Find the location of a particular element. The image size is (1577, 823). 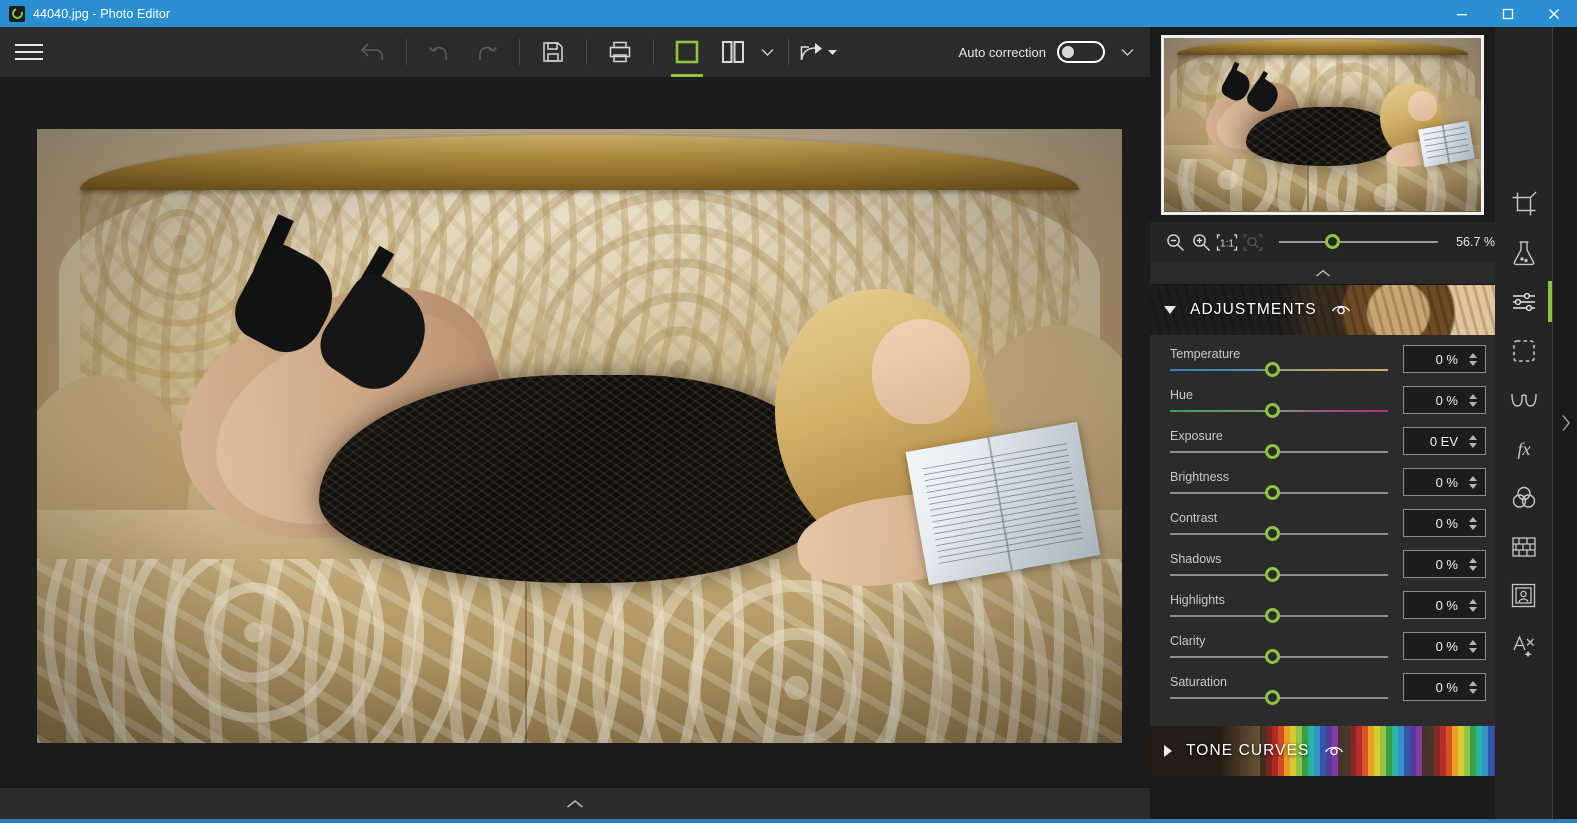

one-to-one-icon: 1:1 is located at coordinates (1227, 242).